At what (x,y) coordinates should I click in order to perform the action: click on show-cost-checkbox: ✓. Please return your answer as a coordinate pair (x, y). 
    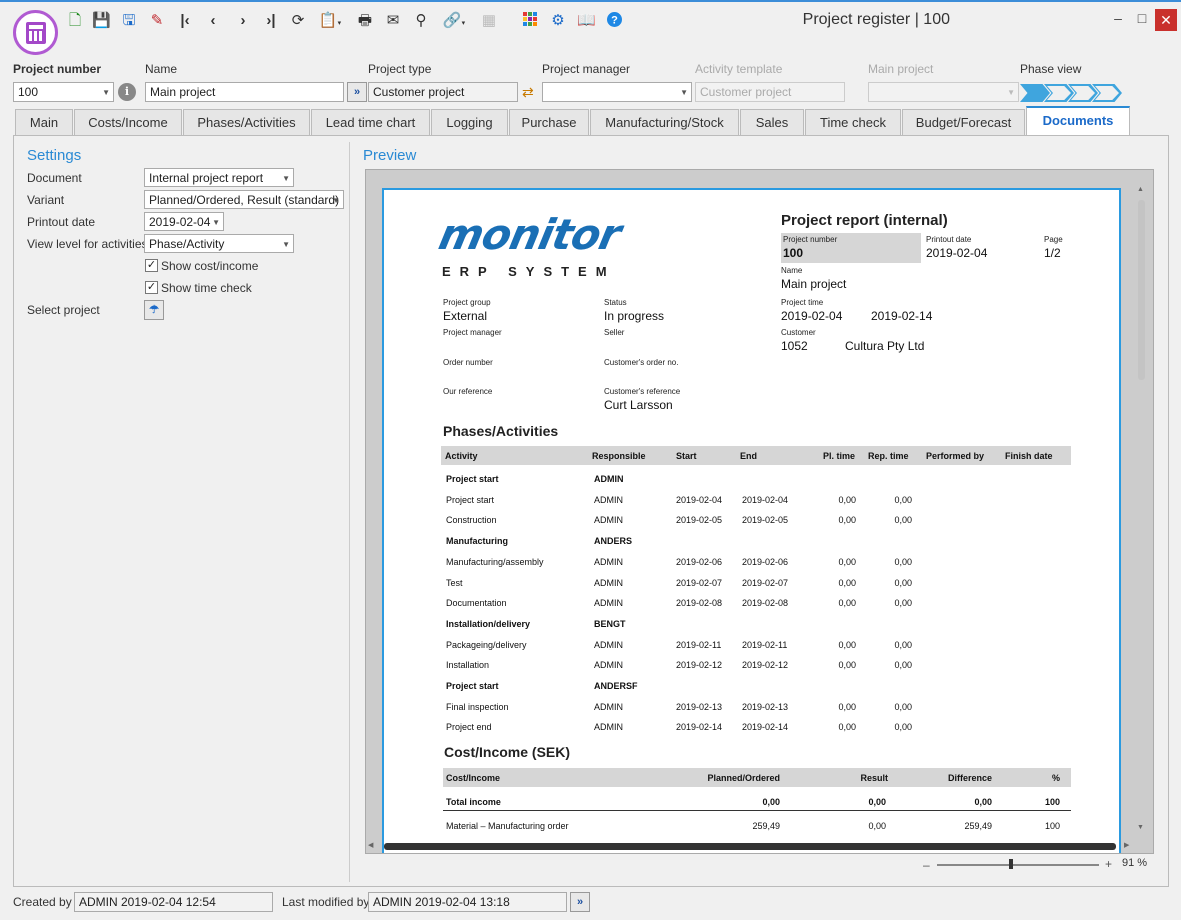
    Looking at the image, I should click on (151, 265).